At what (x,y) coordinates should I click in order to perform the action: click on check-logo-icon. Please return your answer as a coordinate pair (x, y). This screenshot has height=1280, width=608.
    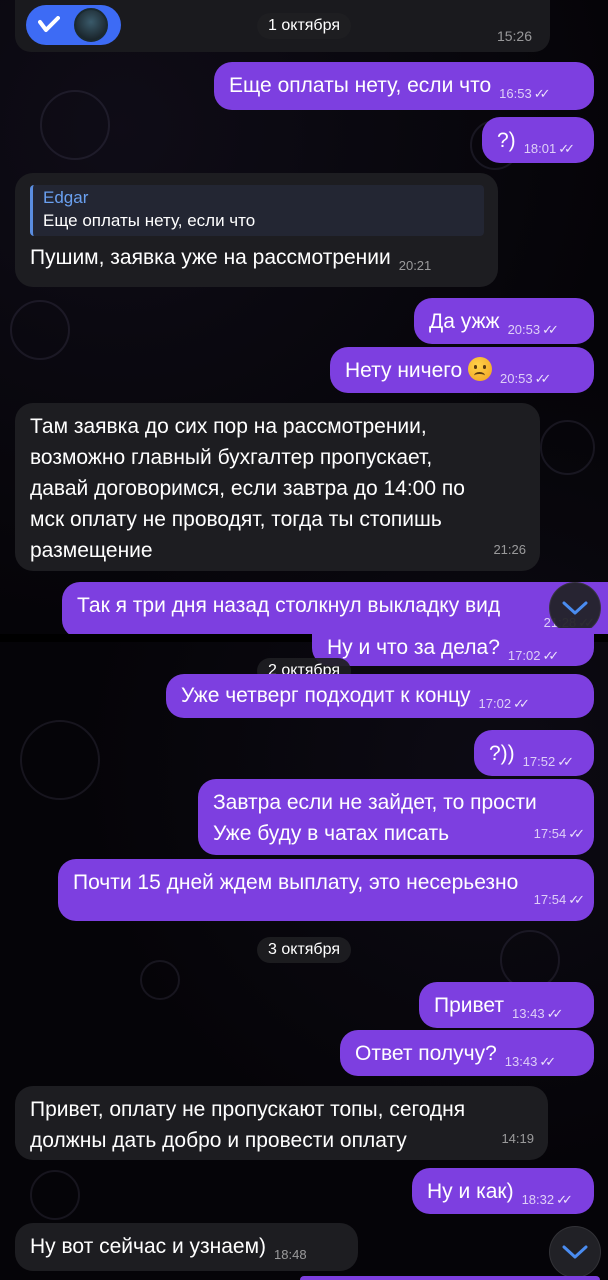
    Looking at the image, I should click on (49, 24).